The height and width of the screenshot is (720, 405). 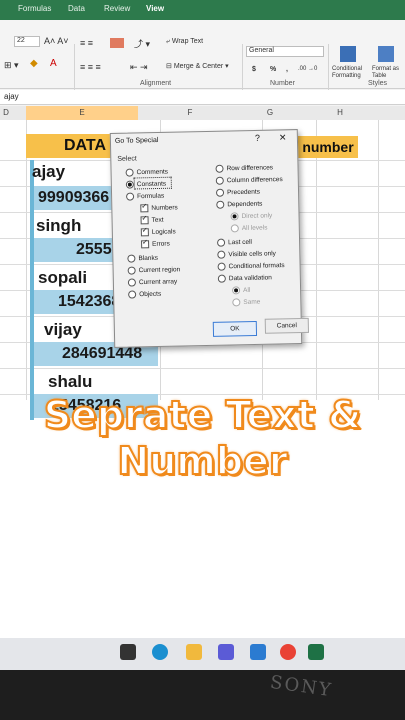 I want to click on excel-icon, so click(x=316, y=652).